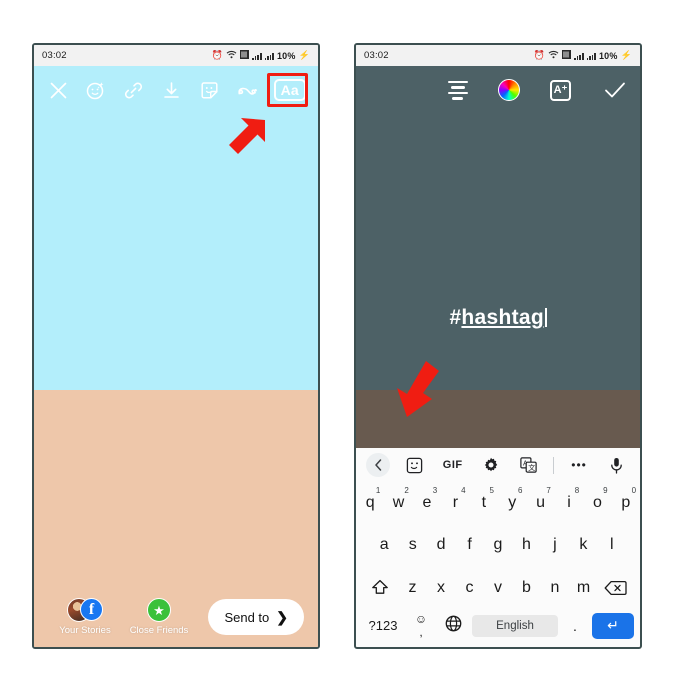  Describe the element at coordinates (498, 588) in the screenshot. I see `key-v: v` at that location.